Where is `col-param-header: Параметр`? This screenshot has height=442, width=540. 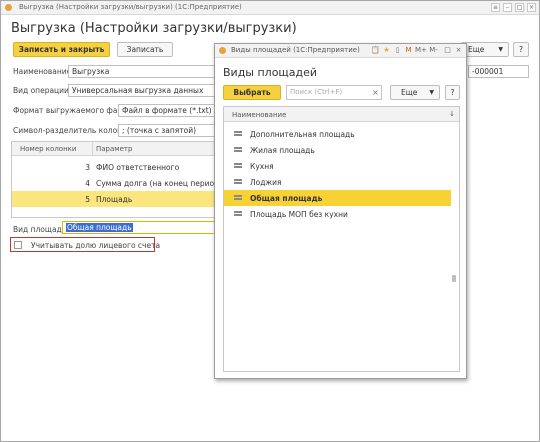 col-param-header: Параметр is located at coordinates (114, 149).